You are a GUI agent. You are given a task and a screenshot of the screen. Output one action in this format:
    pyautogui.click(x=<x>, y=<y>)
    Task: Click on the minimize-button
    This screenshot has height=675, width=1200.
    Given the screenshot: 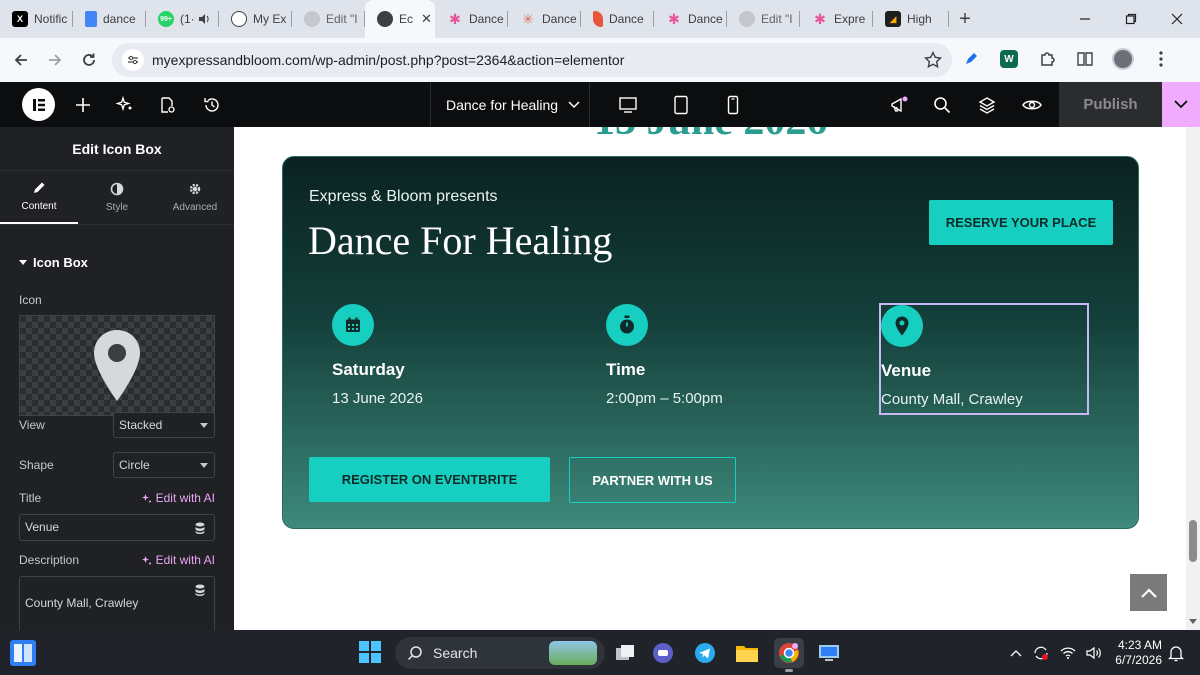 What is the action you would take?
    pyautogui.click(x=1085, y=19)
    